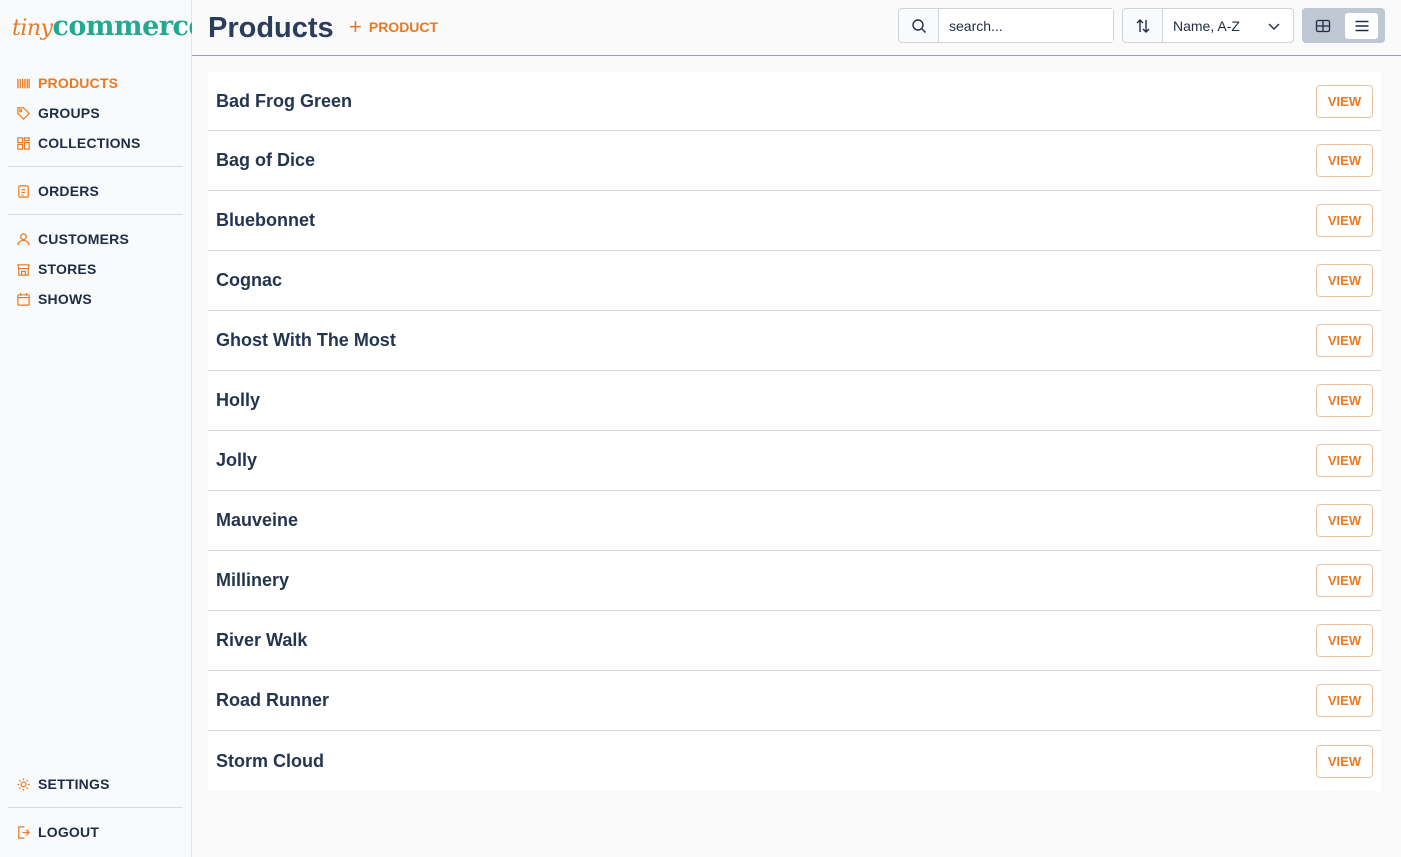 The height and width of the screenshot is (857, 1401). What do you see at coordinates (237, 460) in the screenshot?
I see `product-name: Jolly` at bounding box center [237, 460].